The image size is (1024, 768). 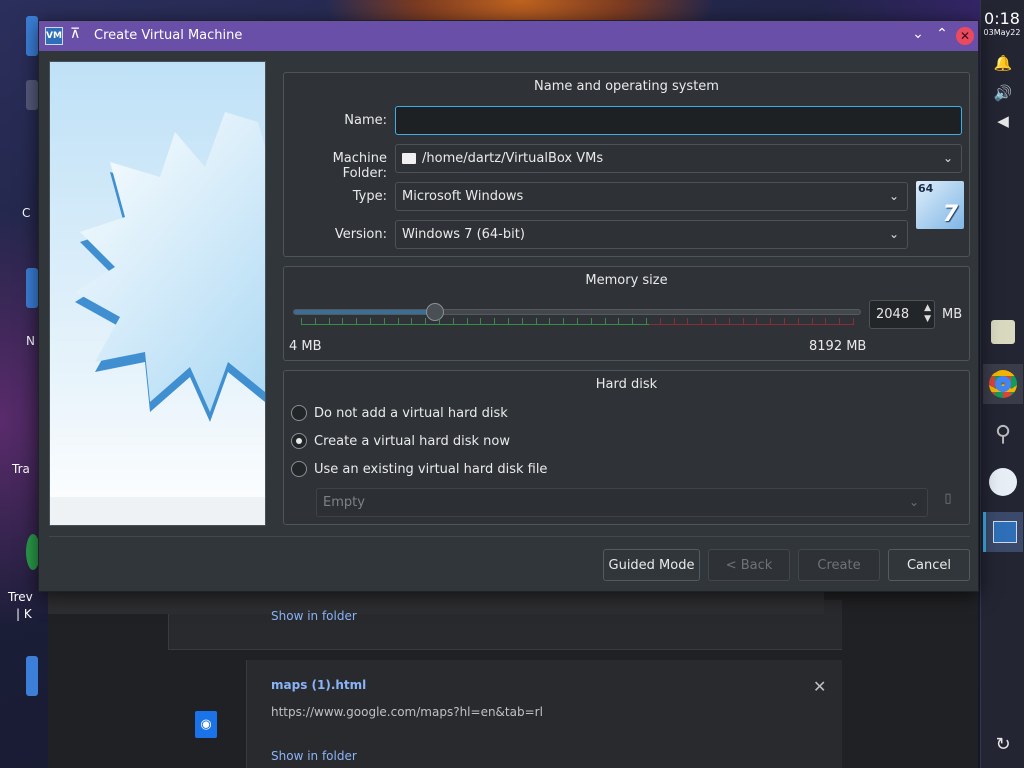 I want to click on clock-date: 03May22, so click(x=1002, y=32).